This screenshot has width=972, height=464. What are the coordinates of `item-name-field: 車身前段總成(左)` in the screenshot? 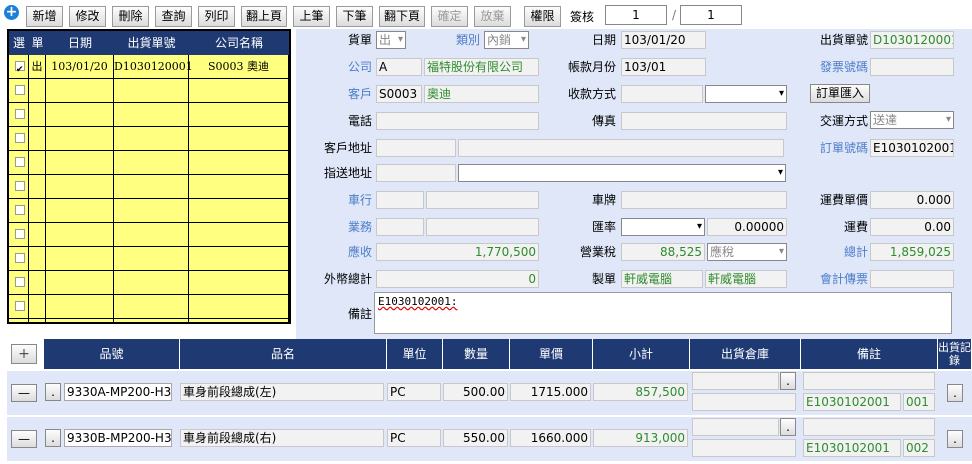 It's located at (282, 392).